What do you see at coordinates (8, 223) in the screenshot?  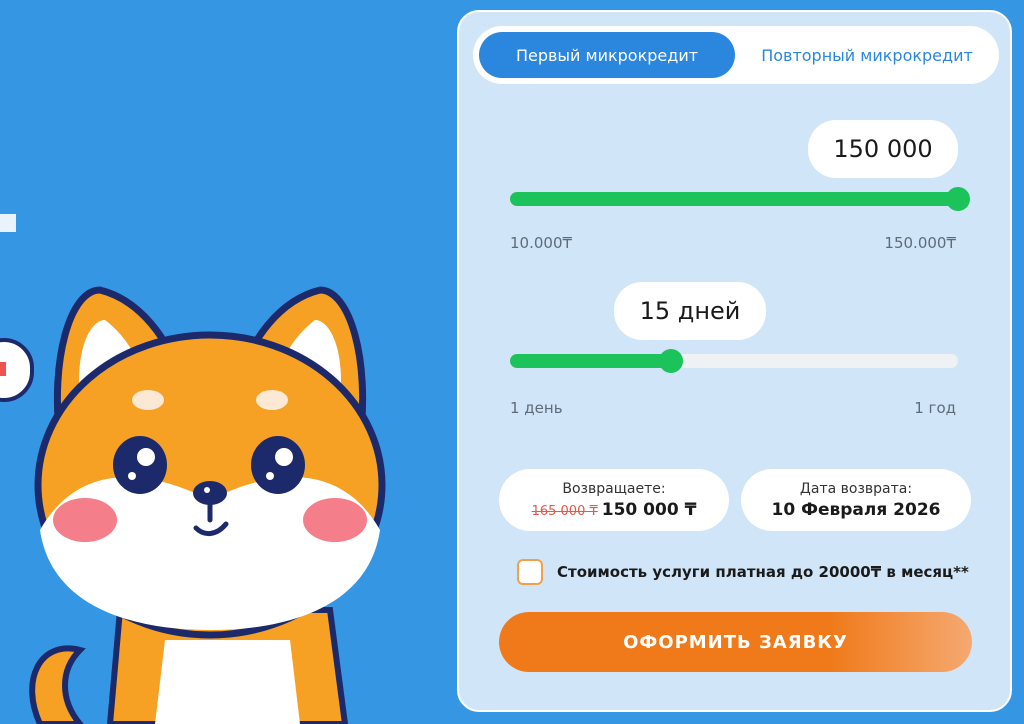 I see `decorative-square` at bounding box center [8, 223].